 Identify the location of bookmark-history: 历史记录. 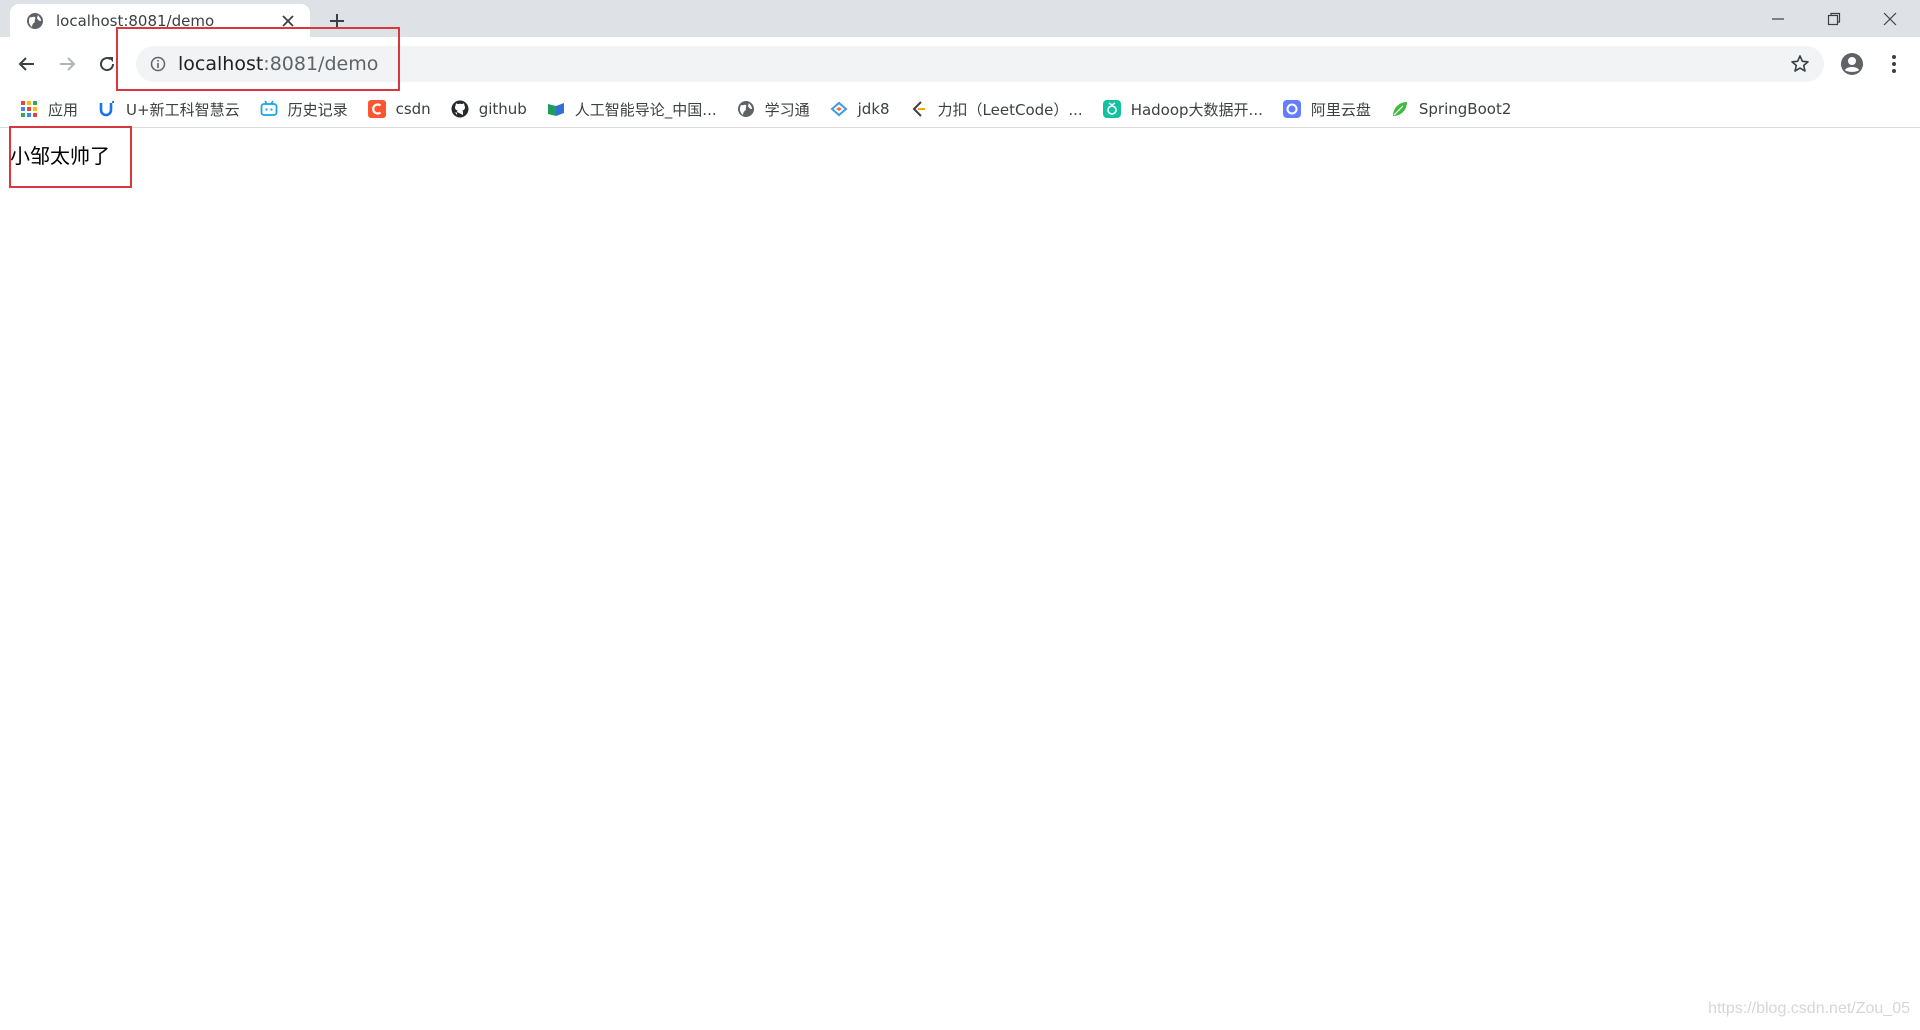
(304, 109).